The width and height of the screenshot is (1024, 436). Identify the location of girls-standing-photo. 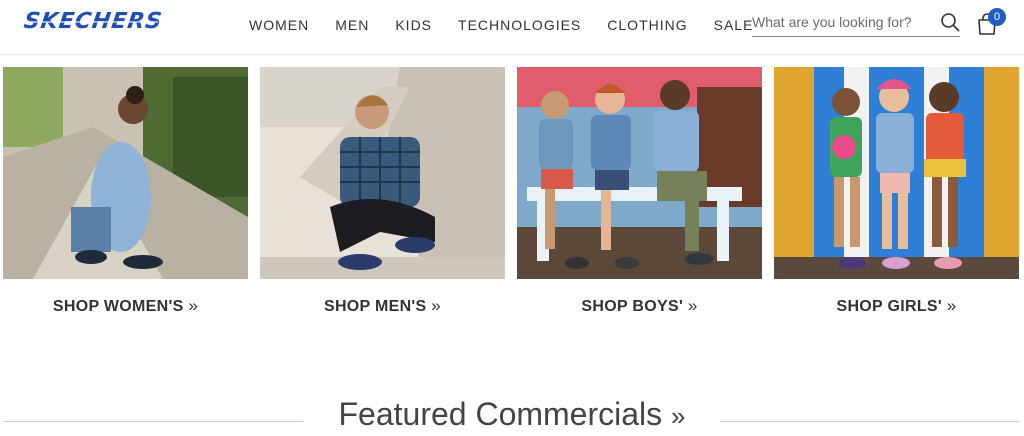
(896, 173).